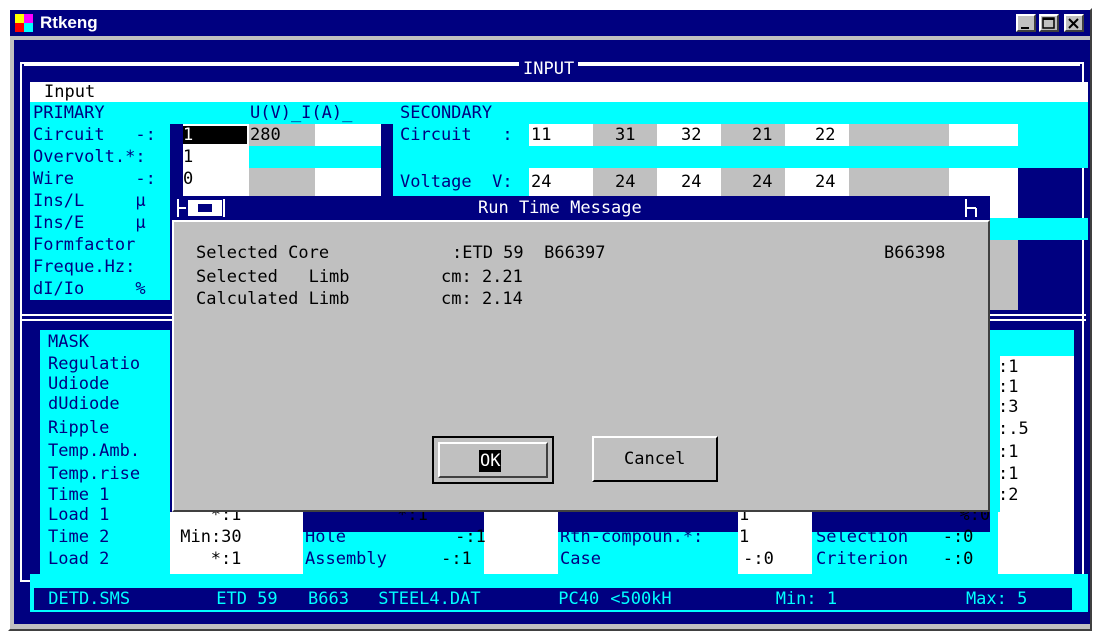  What do you see at coordinates (69, 113) in the screenshot?
I see `primary-header: PRIMARY` at bounding box center [69, 113].